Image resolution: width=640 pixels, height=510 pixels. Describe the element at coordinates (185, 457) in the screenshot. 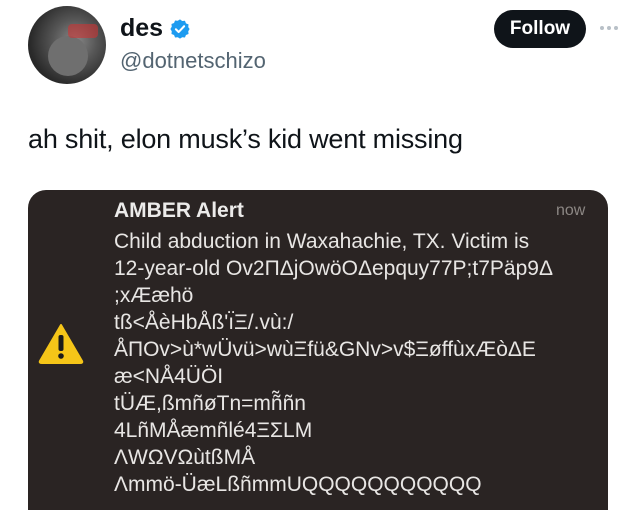

I see `alert-line: ΛWΩVΩùtßMÅ` at that location.